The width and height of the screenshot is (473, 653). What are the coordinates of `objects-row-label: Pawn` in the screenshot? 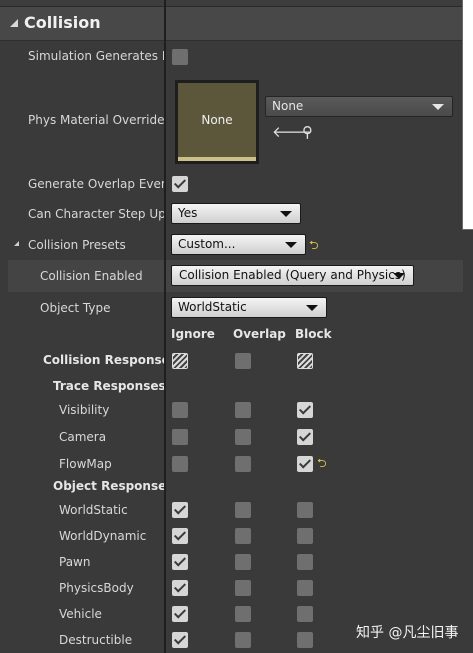 It's located at (75, 562).